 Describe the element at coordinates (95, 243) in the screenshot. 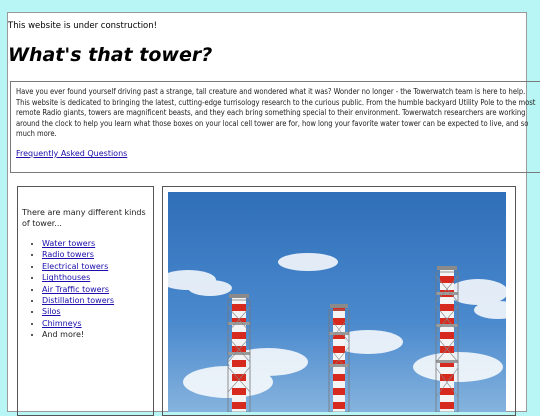

I see `list-item: Water towers` at that location.